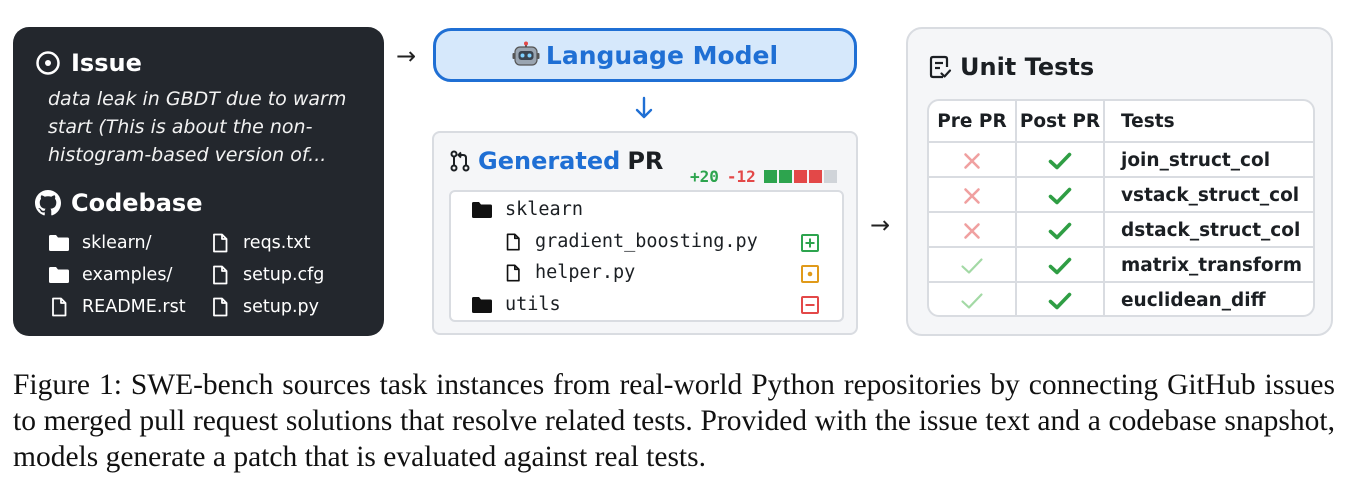 This screenshot has width=1348, height=491. Describe the element at coordinates (48, 63) in the screenshot. I see `issue-icon` at that location.